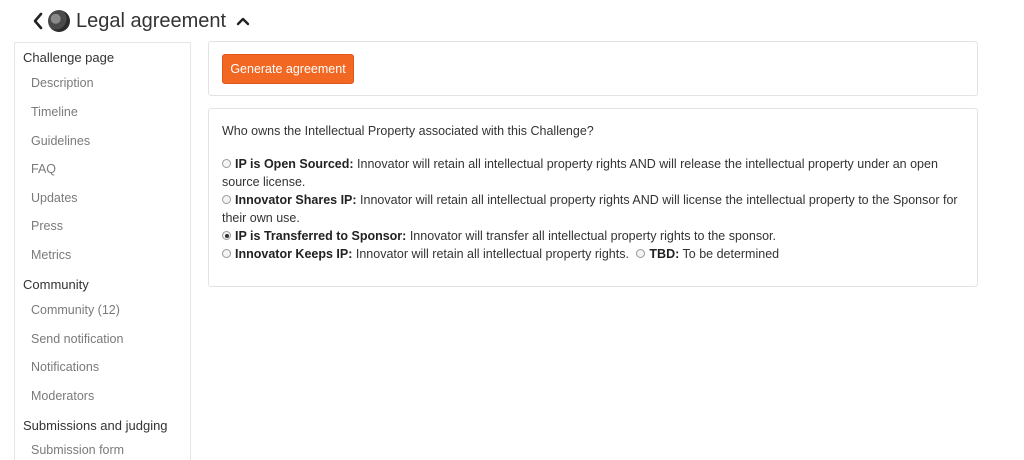 The image size is (1024, 460). Describe the element at coordinates (226, 235) in the screenshot. I see `radio-transferred` at that location.